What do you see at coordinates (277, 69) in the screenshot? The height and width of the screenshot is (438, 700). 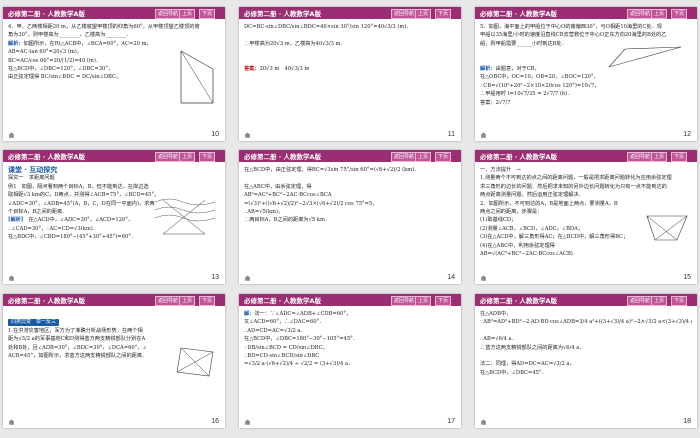 I see `slide-text-line: 答案：20√3 m 40√3/3 m` at bounding box center [277, 69].